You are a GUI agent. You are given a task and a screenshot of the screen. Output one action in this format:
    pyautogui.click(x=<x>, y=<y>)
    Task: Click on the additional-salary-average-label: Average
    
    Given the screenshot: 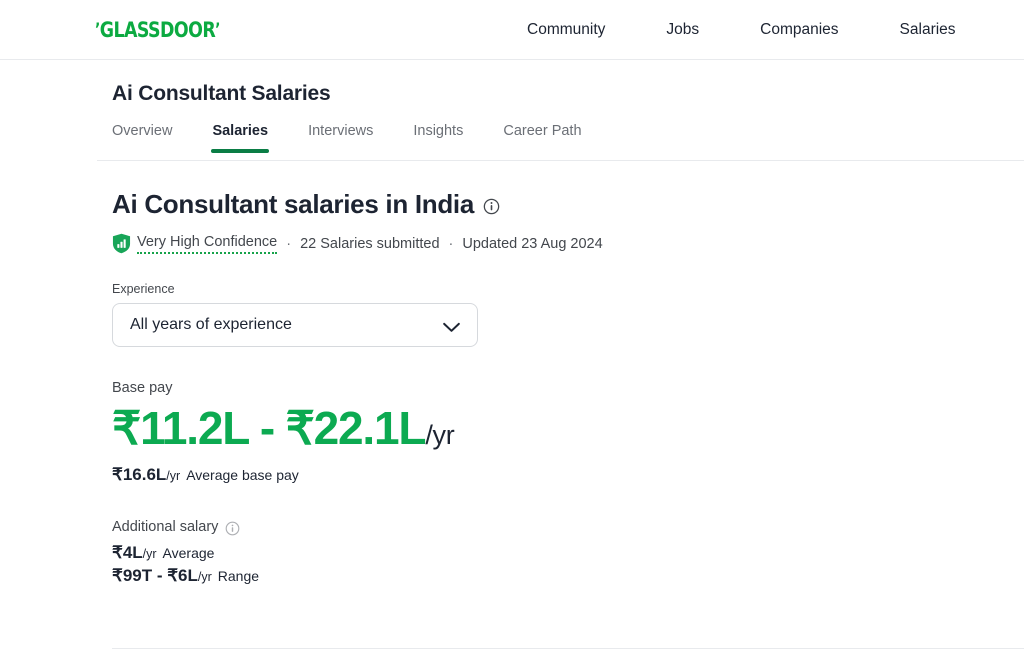 What is the action you would take?
    pyautogui.click(x=188, y=552)
    